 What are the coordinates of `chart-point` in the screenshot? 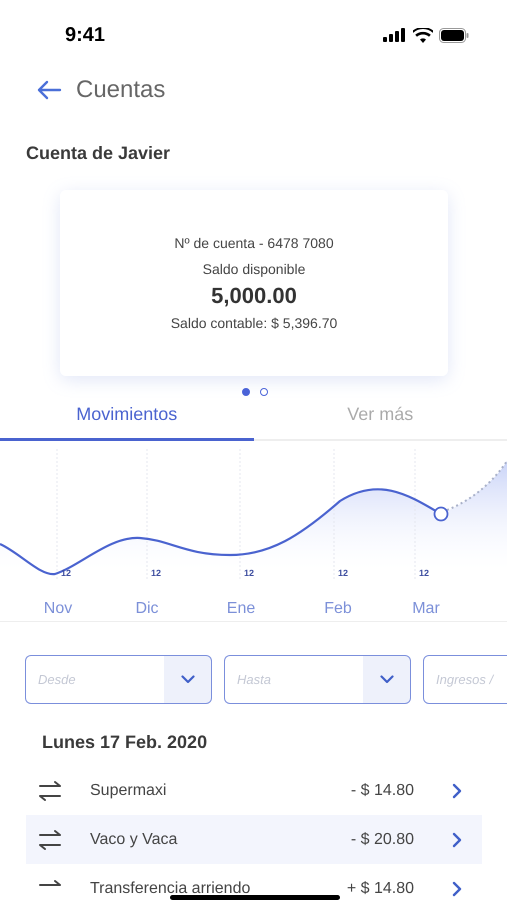 It's located at (441, 514).